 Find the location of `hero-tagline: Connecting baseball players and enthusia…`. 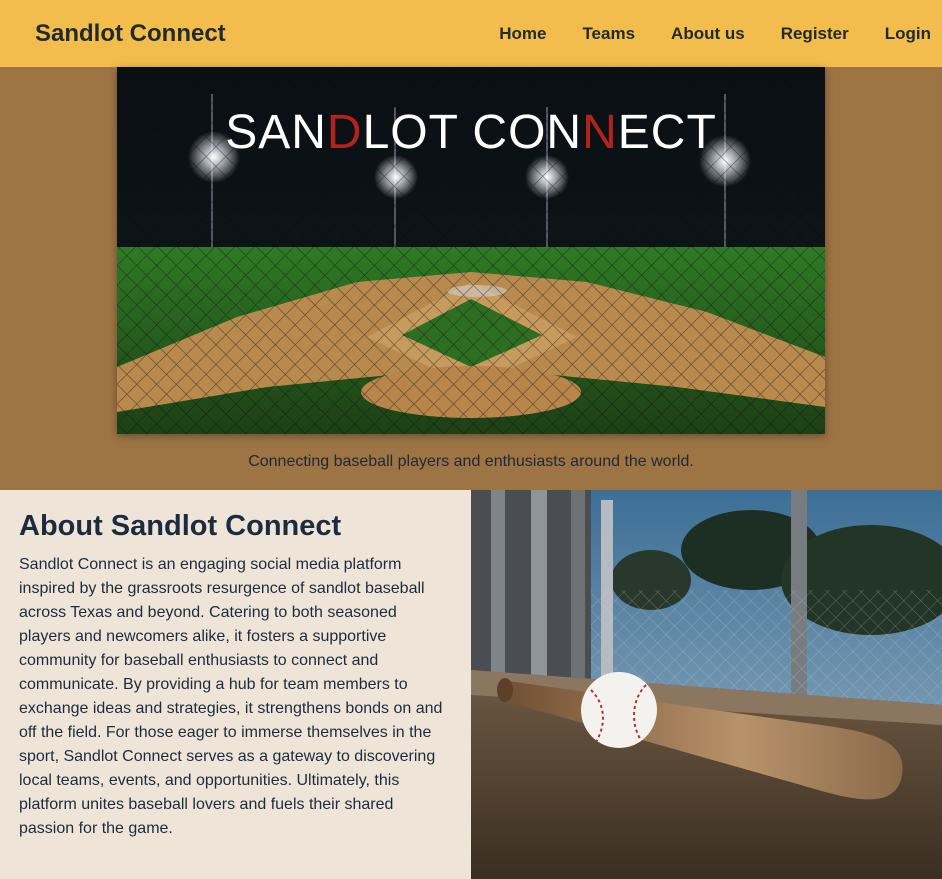

hero-tagline: Connecting baseball players and enthusia… is located at coordinates (471, 461).